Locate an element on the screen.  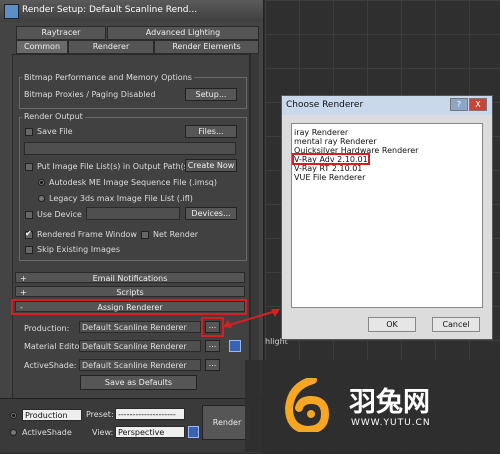
net-render-label: Net Render is located at coordinates (176, 234).